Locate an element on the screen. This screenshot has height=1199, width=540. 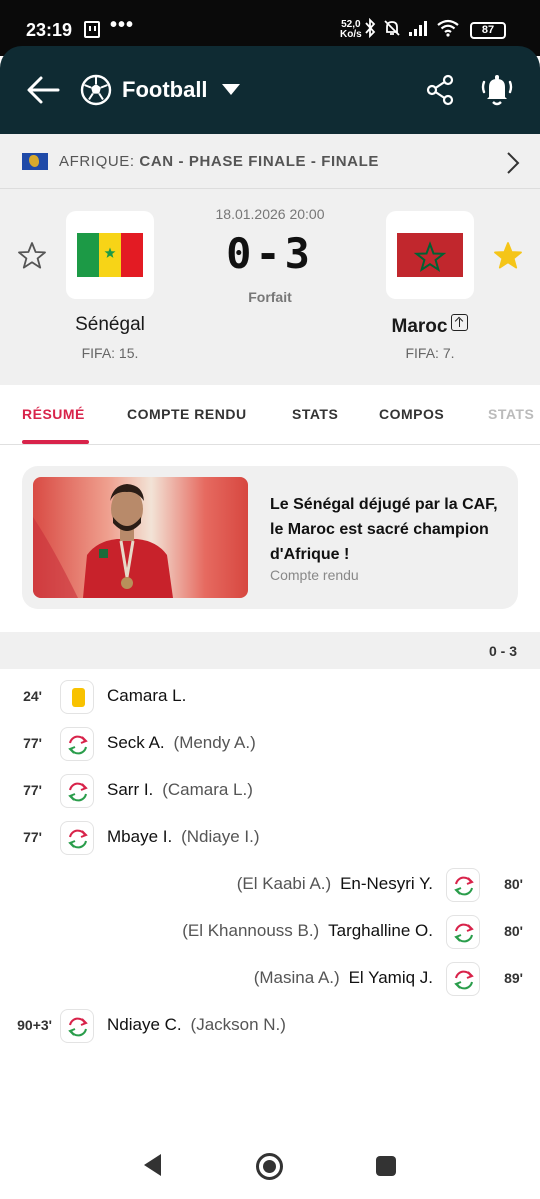
match-event: (El Khannouss B.) Targhalline O. 80' is located at coordinates (270, 932).